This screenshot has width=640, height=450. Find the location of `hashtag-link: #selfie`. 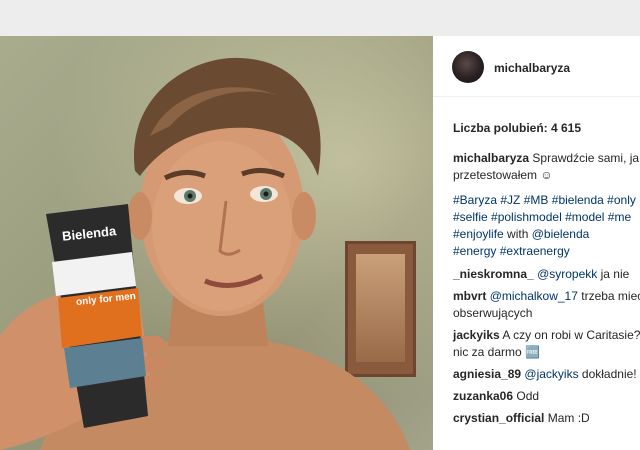

hashtag-link: #selfie is located at coordinates (470, 217).